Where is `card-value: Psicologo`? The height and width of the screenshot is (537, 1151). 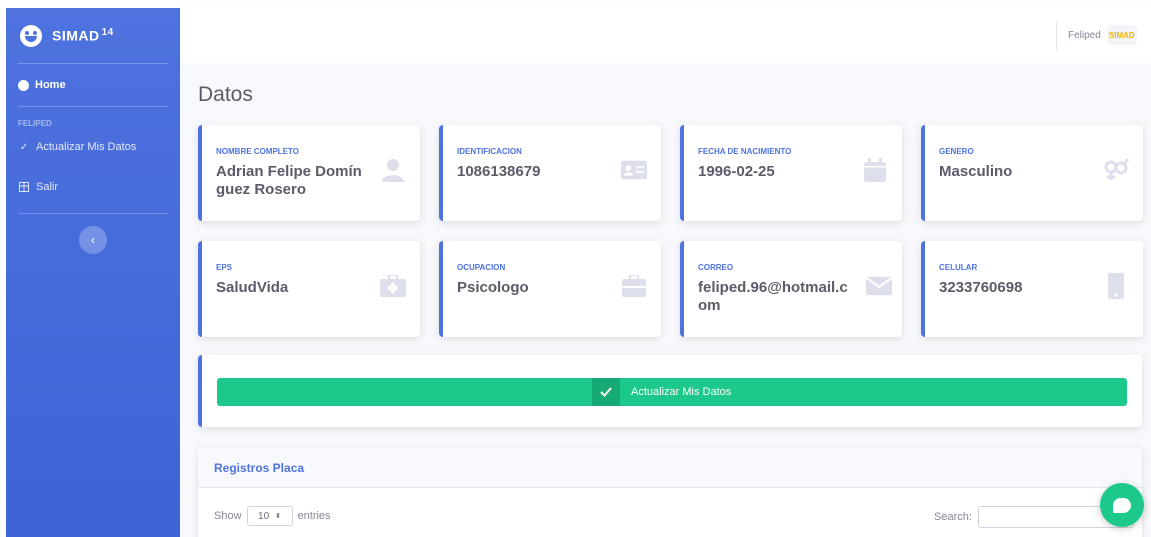
card-value: Psicologo is located at coordinates (493, 287).